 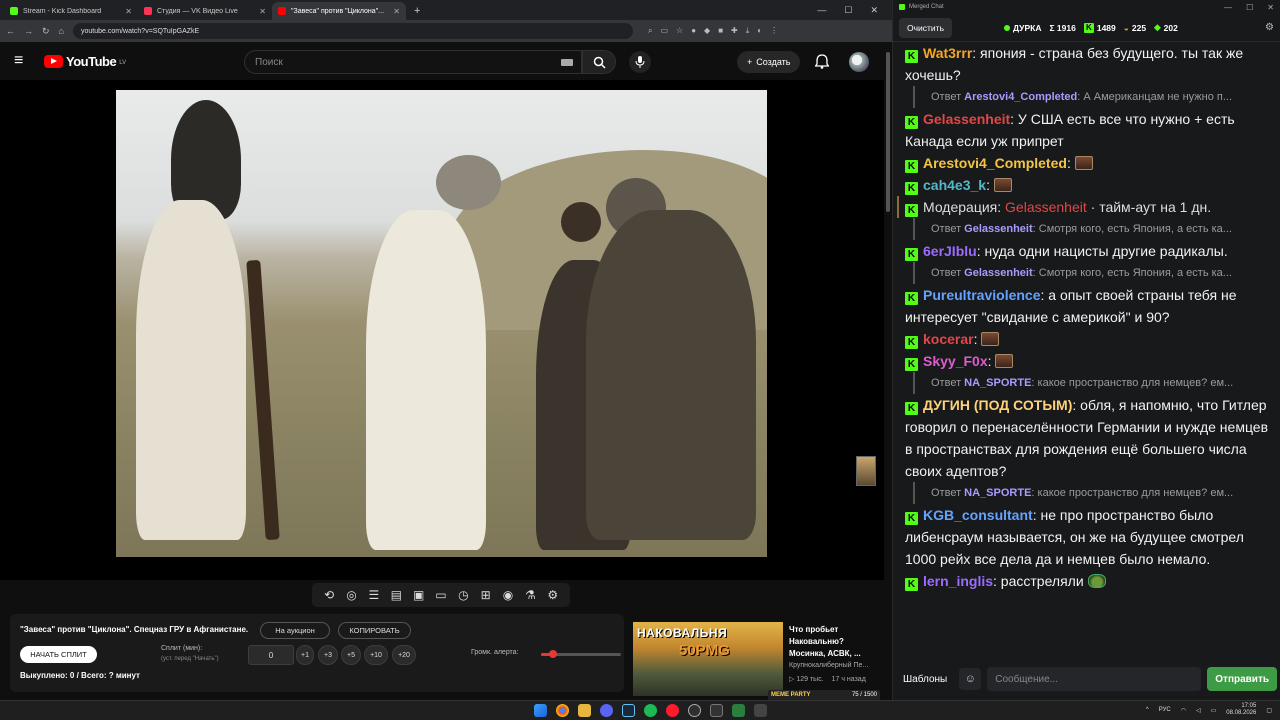 I want to click on chat-username: cah4e3_k, so click(x=954, y=185).